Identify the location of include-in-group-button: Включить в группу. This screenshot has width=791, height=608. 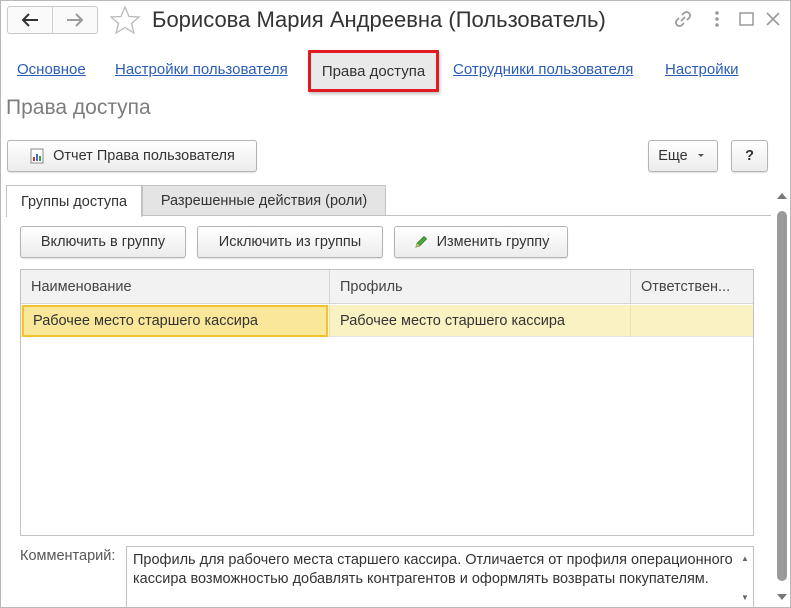
(103, 242).